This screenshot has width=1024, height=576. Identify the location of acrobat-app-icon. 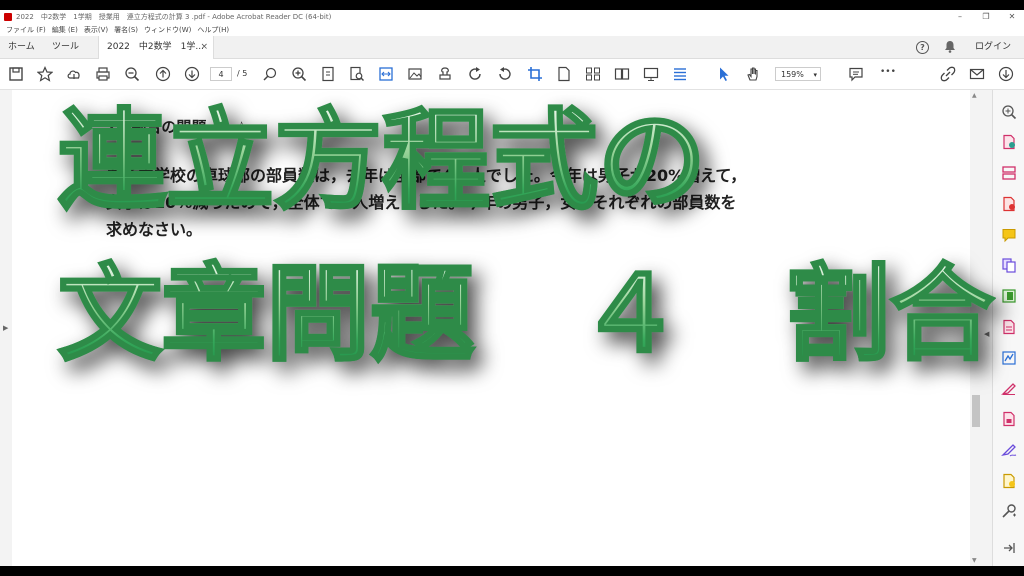
(8, 17).